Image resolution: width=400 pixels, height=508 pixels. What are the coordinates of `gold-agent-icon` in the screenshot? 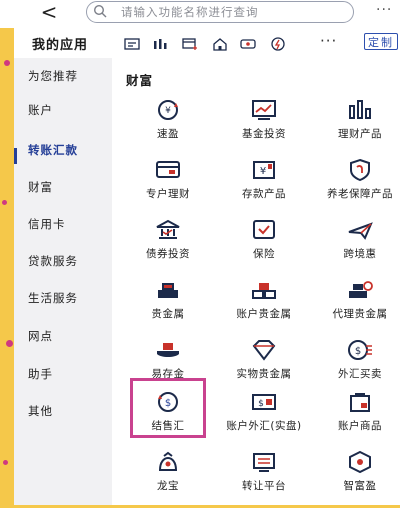 It's located at (360, 290).